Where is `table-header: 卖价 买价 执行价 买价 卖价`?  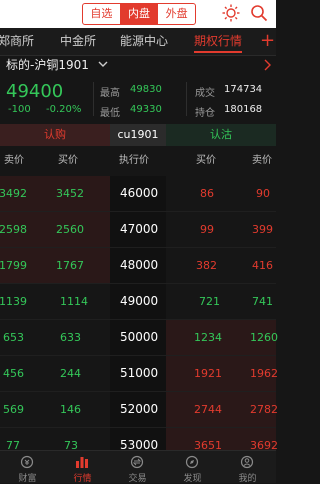 table-header: 卖价 买价 执行价 买价 卖价 is located at coordinates (138, 161).